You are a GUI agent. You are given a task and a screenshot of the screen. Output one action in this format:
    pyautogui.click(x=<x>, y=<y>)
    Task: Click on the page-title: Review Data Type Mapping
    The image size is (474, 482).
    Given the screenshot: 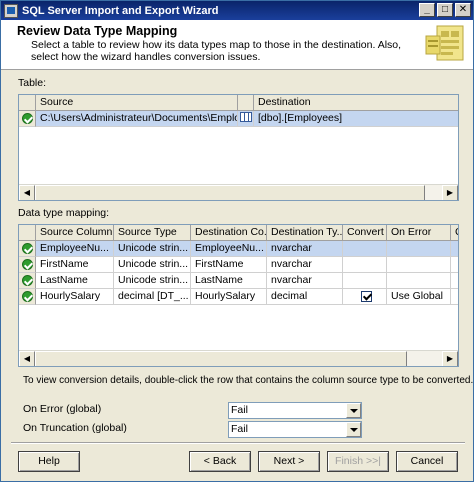 What is the action you would take?
    pyautogui.click(x=97, y=31)
    